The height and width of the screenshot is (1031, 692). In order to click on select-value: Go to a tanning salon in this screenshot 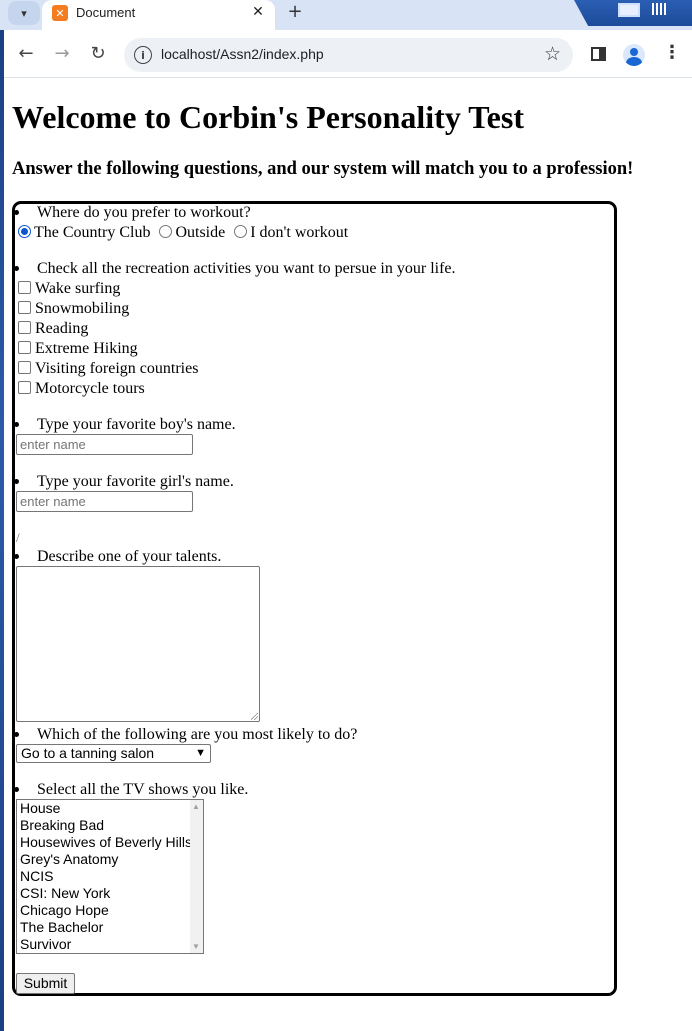, I will do `click(88, 753)`.